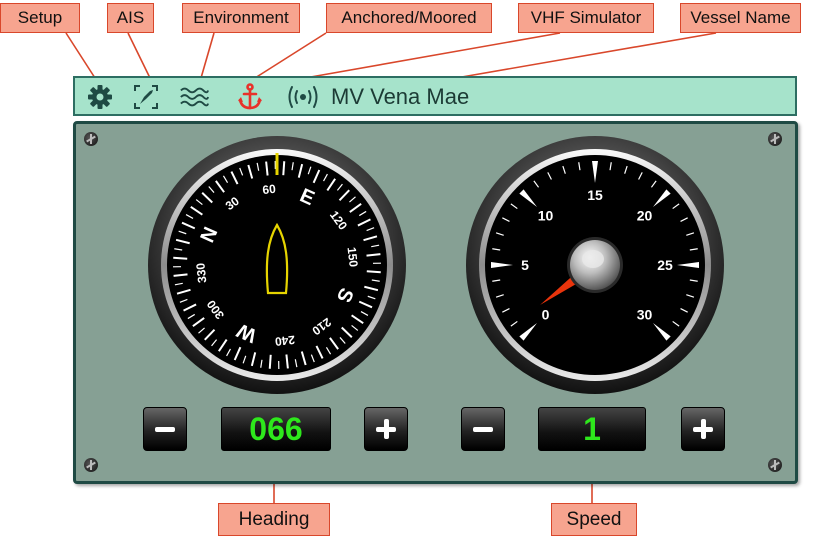 The width and height of the screenshot is (815, 538). What do you see at coordinates (645, 216) in the screenshot?
I see `speed-label-20: 20` at bounding box center [645, 216].